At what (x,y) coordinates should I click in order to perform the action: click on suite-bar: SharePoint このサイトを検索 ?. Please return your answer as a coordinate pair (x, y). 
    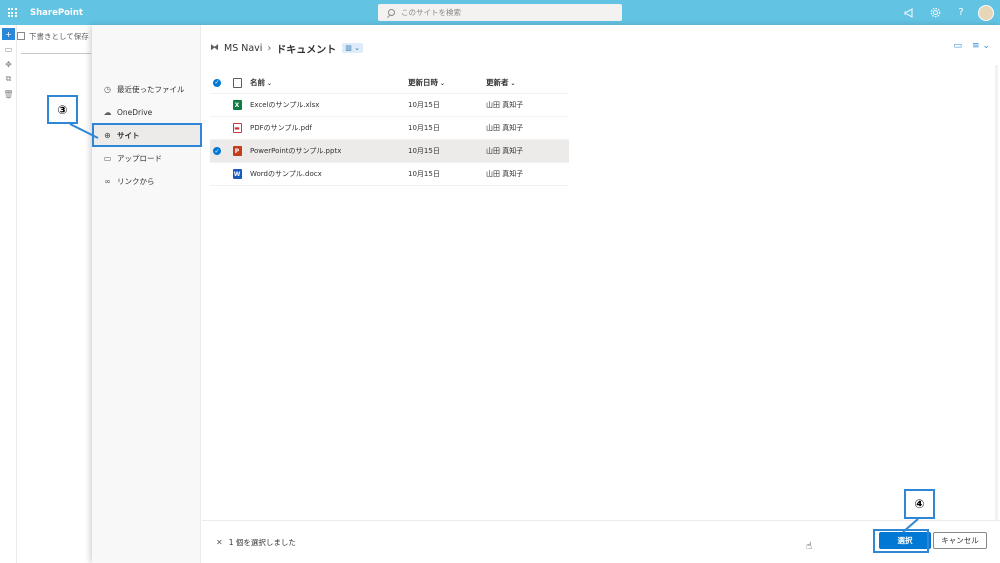
    Looking at the image, I should click on (500, 12).